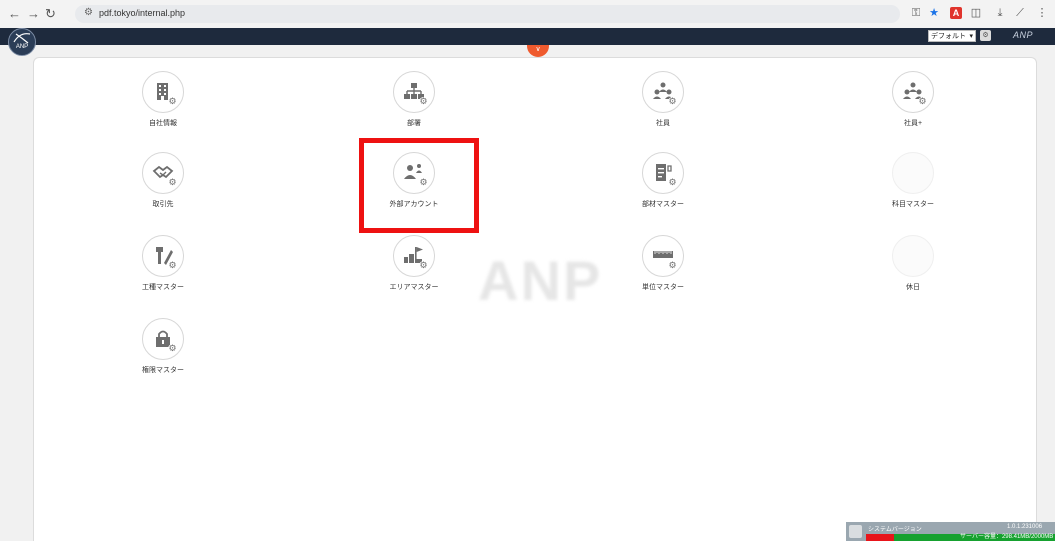  Describe the element at coordinates (913, 204) in the screenshot. I see `tile-label: 科目マスター` at that location.